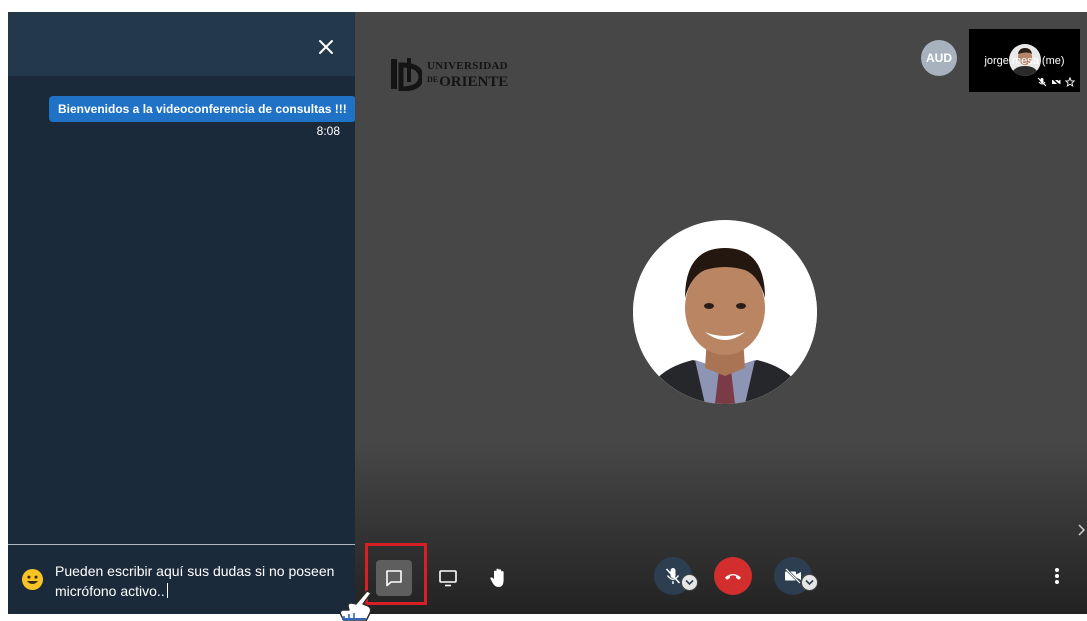 The image size is (1087, 621). I want to click on logo-text-line2: DEORIENTE, so click(467, 81).